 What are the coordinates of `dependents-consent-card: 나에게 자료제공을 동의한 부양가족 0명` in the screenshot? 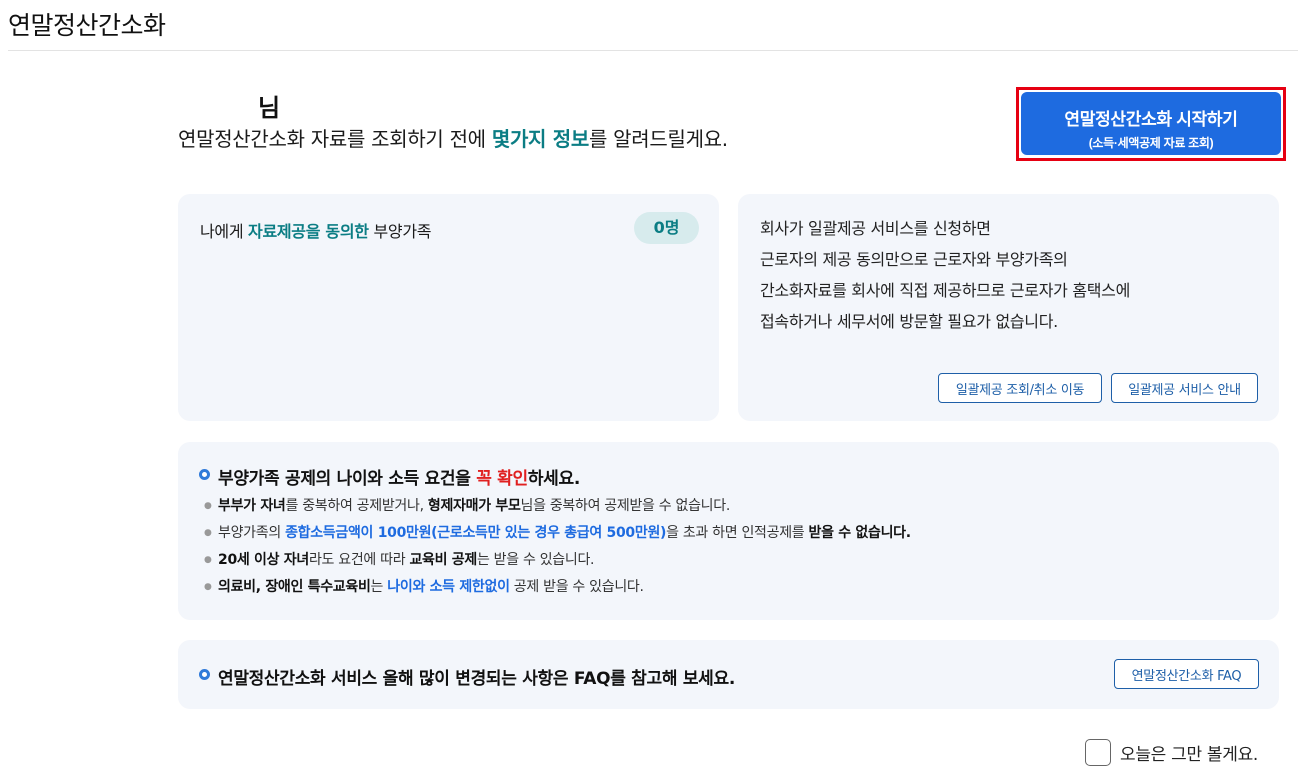 It's located at (448, 307).